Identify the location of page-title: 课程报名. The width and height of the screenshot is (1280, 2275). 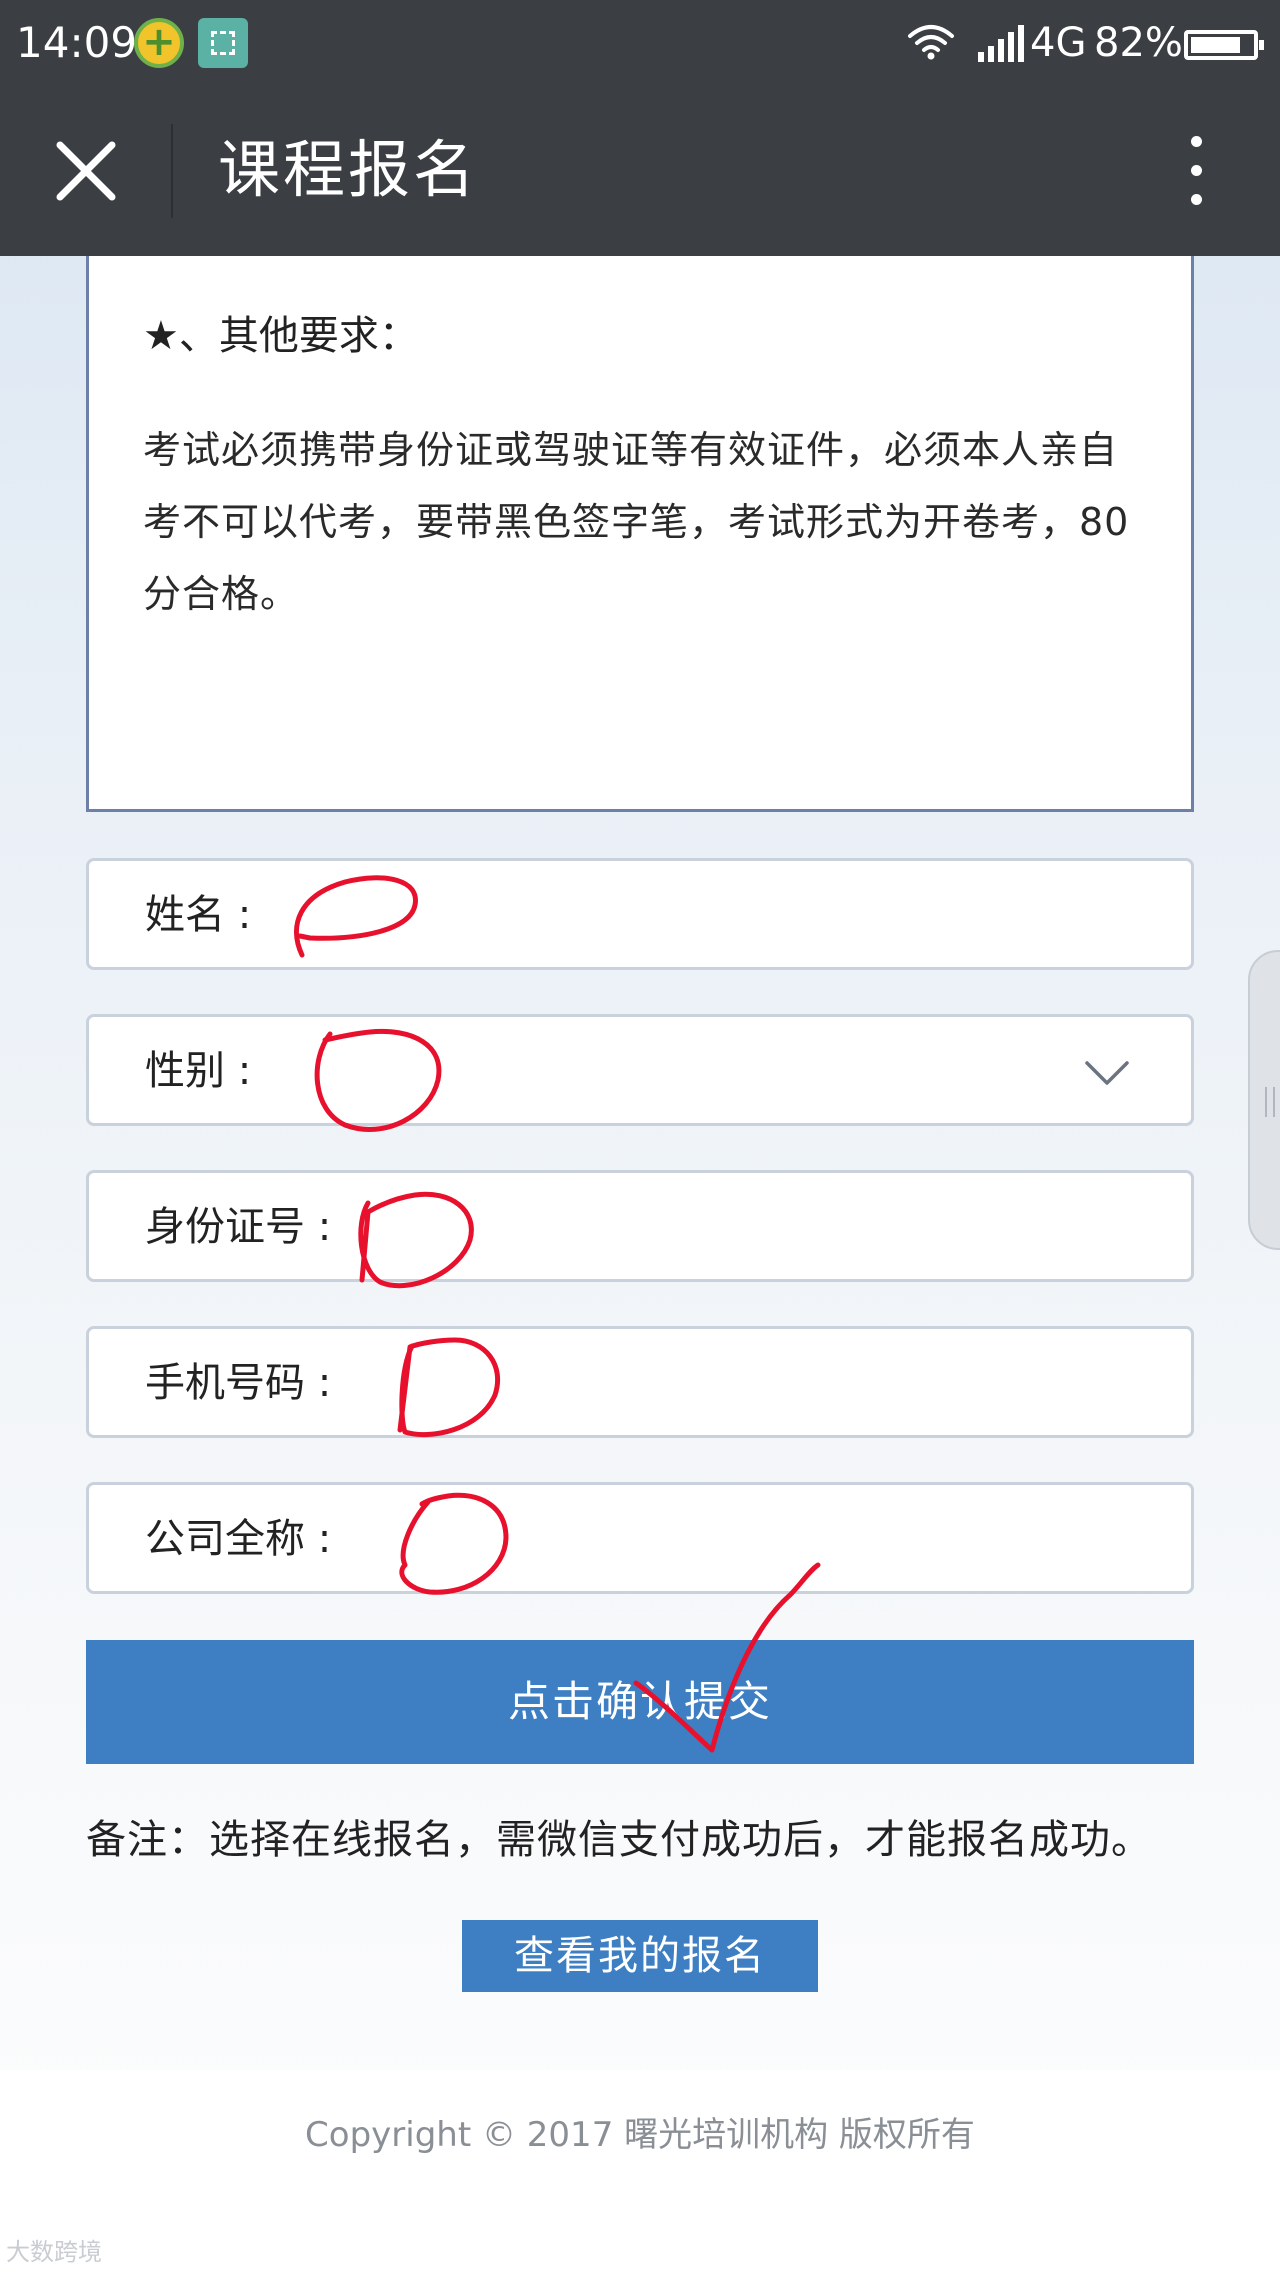
(348, 169).